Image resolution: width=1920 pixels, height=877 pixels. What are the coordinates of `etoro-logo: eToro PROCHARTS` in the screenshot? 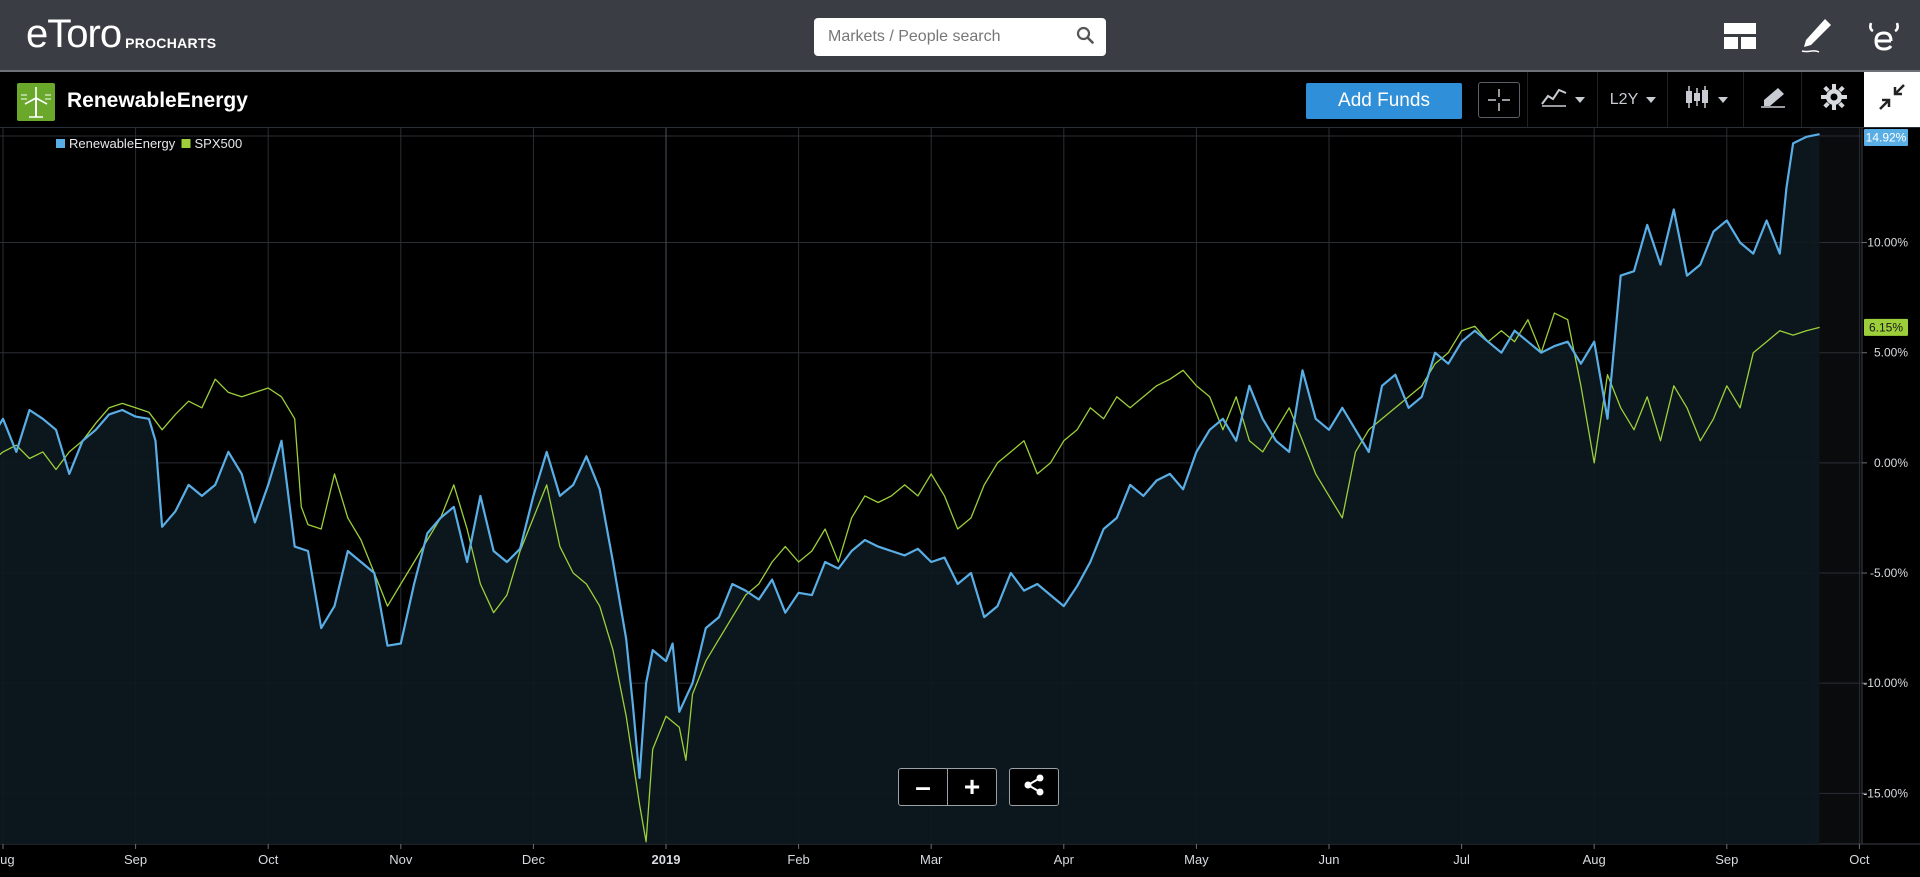 It's located at (121, 34).